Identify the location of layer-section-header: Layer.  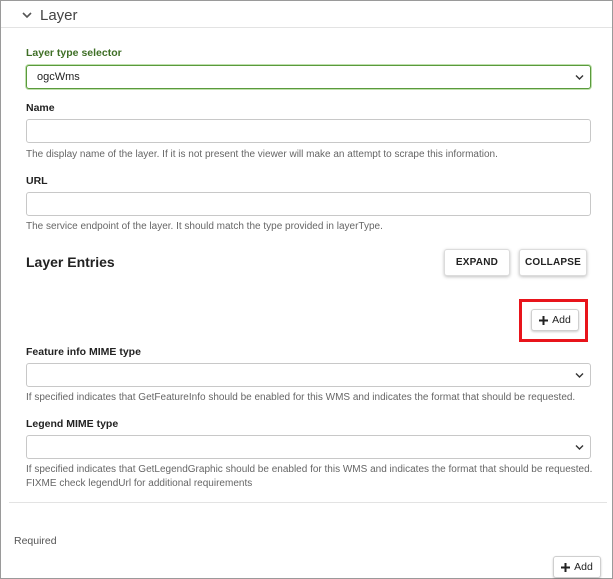
(306, 14).